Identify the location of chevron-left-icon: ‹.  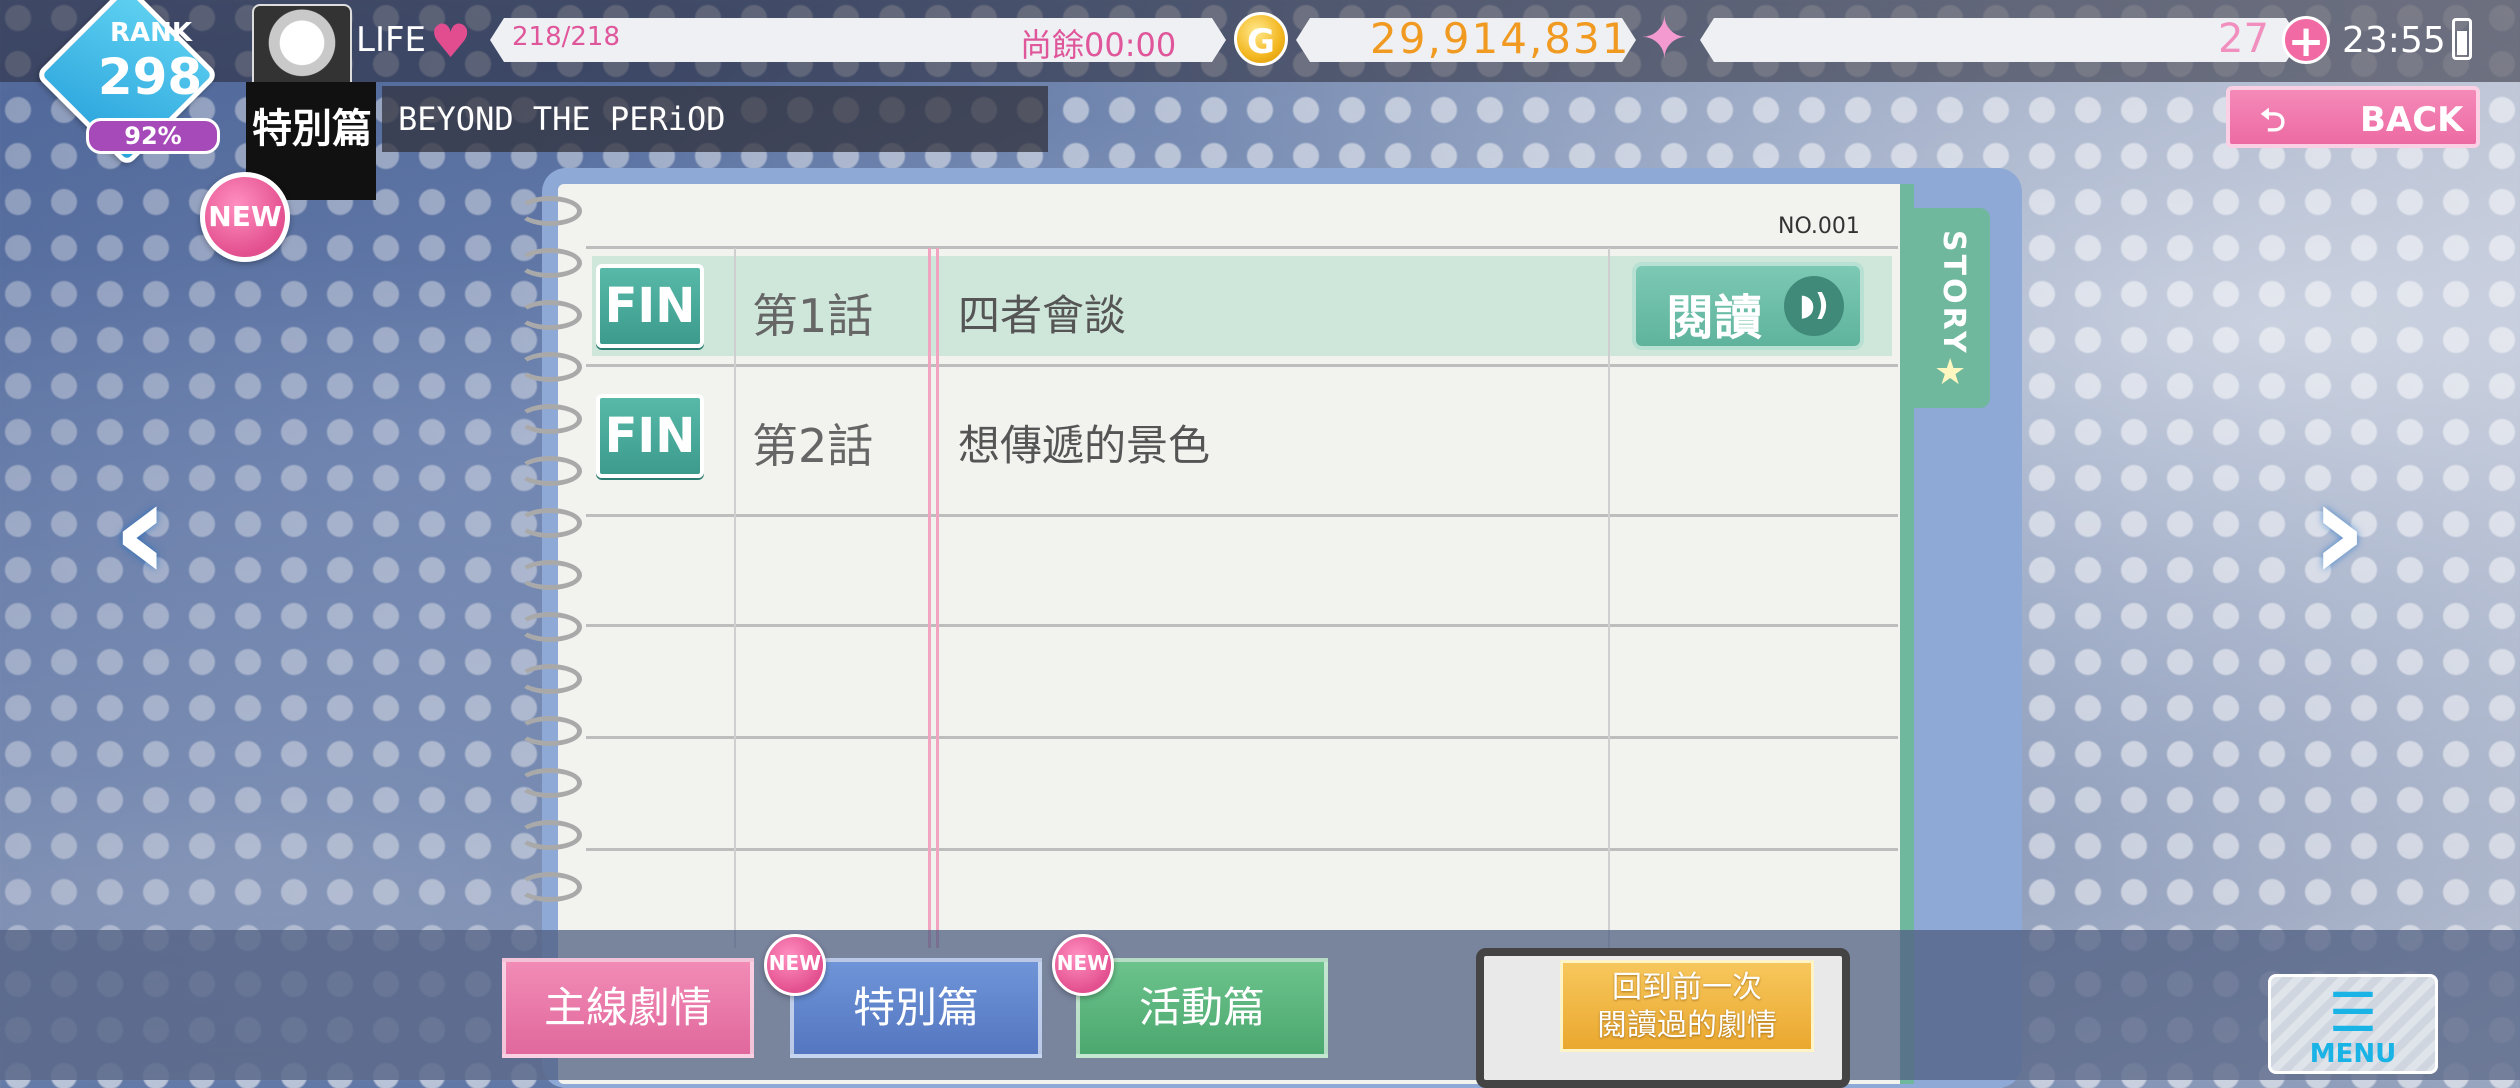
(141, 531).